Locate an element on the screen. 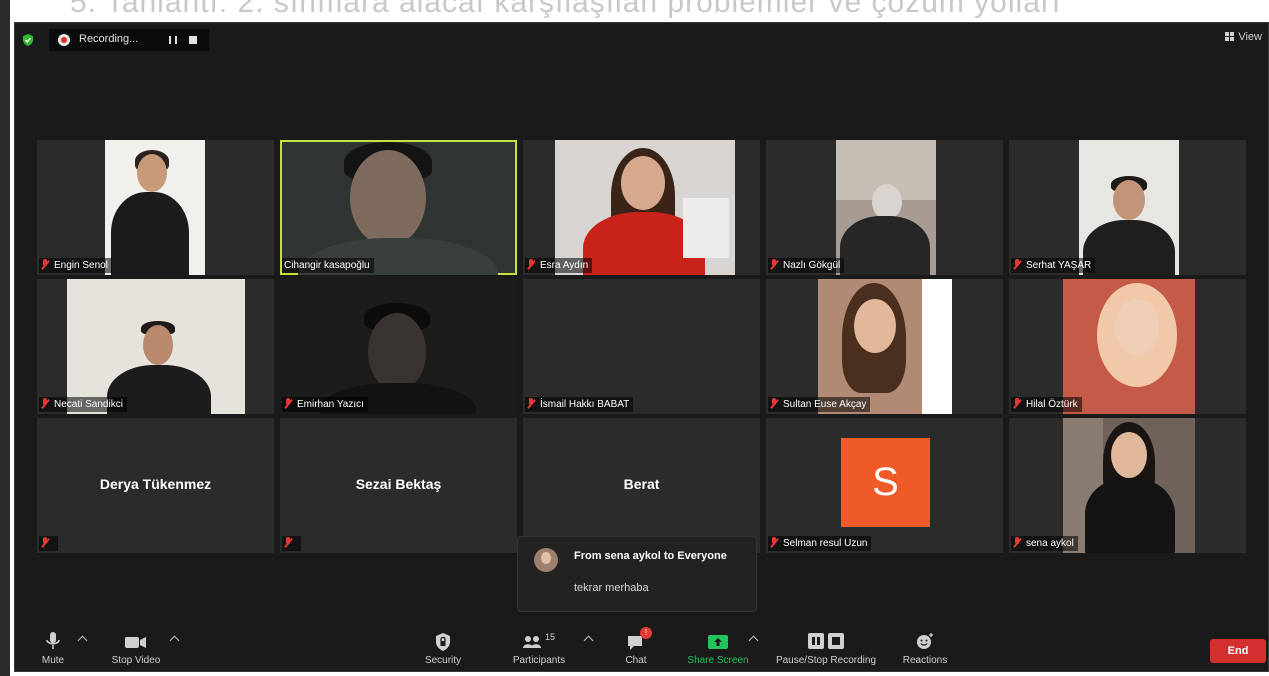 This screenshot has width=1269, height=676. participant-name-tag: Esra Aydın is located at coordinates (559, 265).